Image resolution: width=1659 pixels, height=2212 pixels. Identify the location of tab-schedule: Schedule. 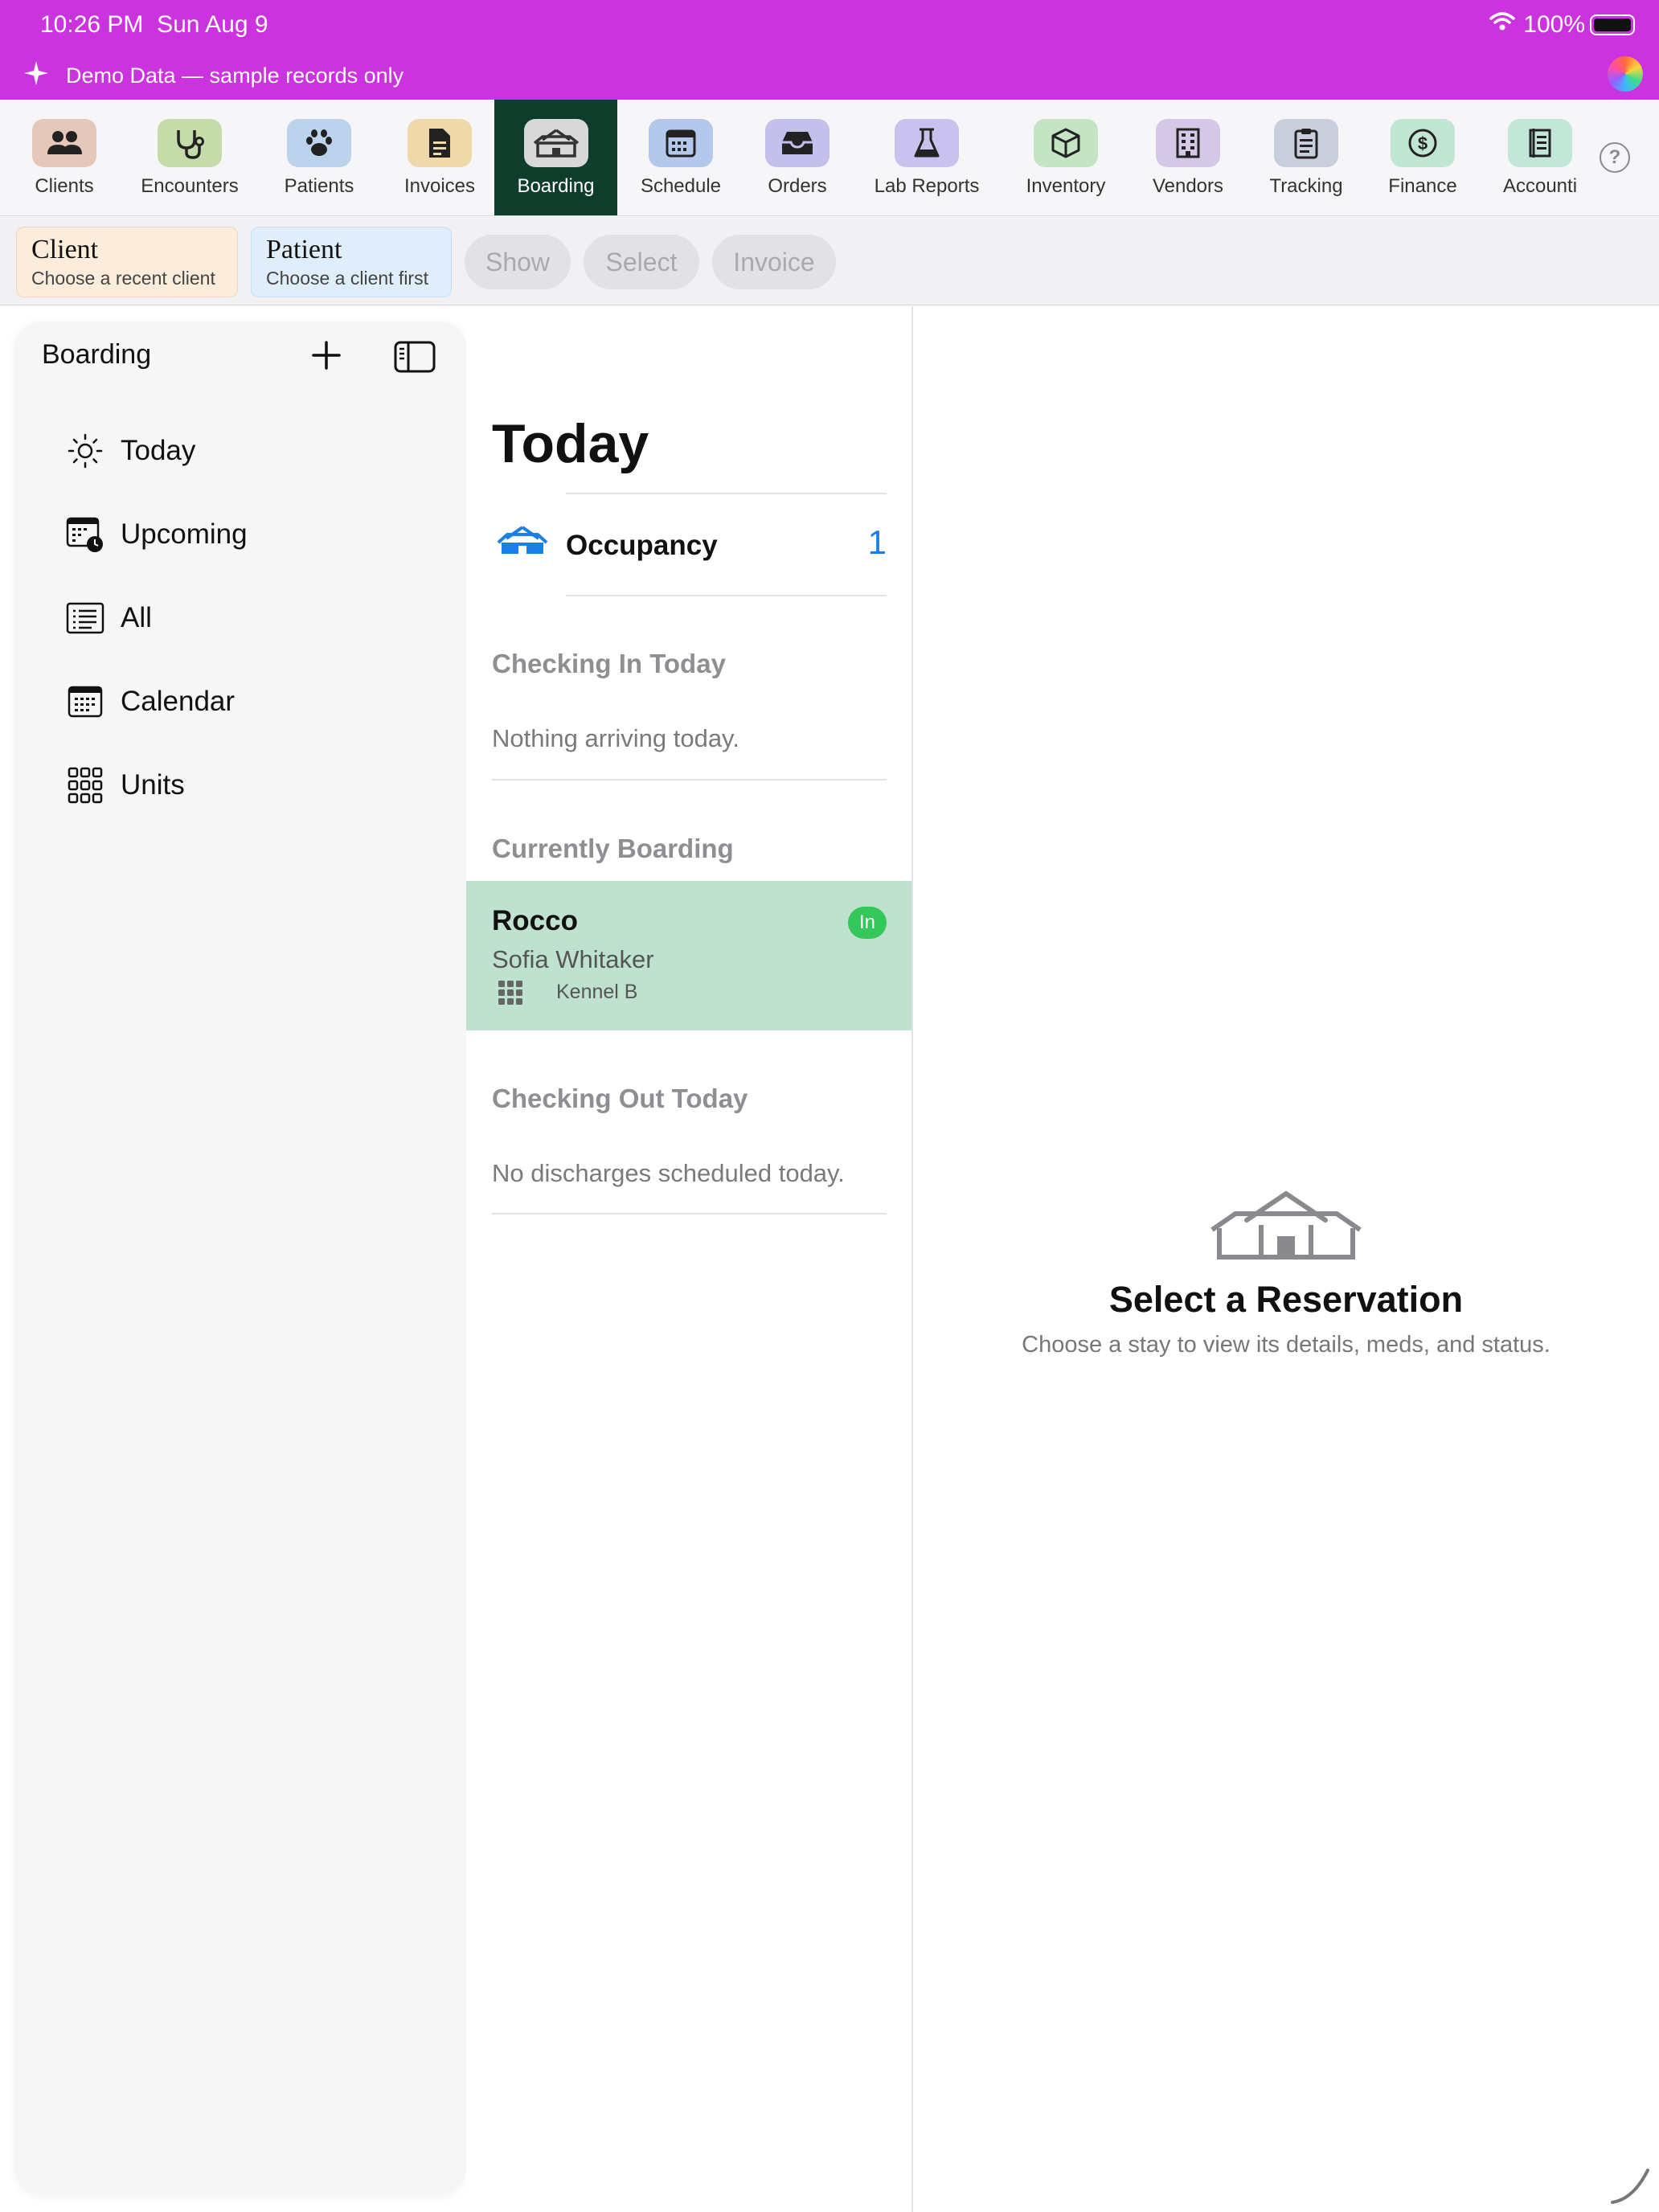
(681, 157).